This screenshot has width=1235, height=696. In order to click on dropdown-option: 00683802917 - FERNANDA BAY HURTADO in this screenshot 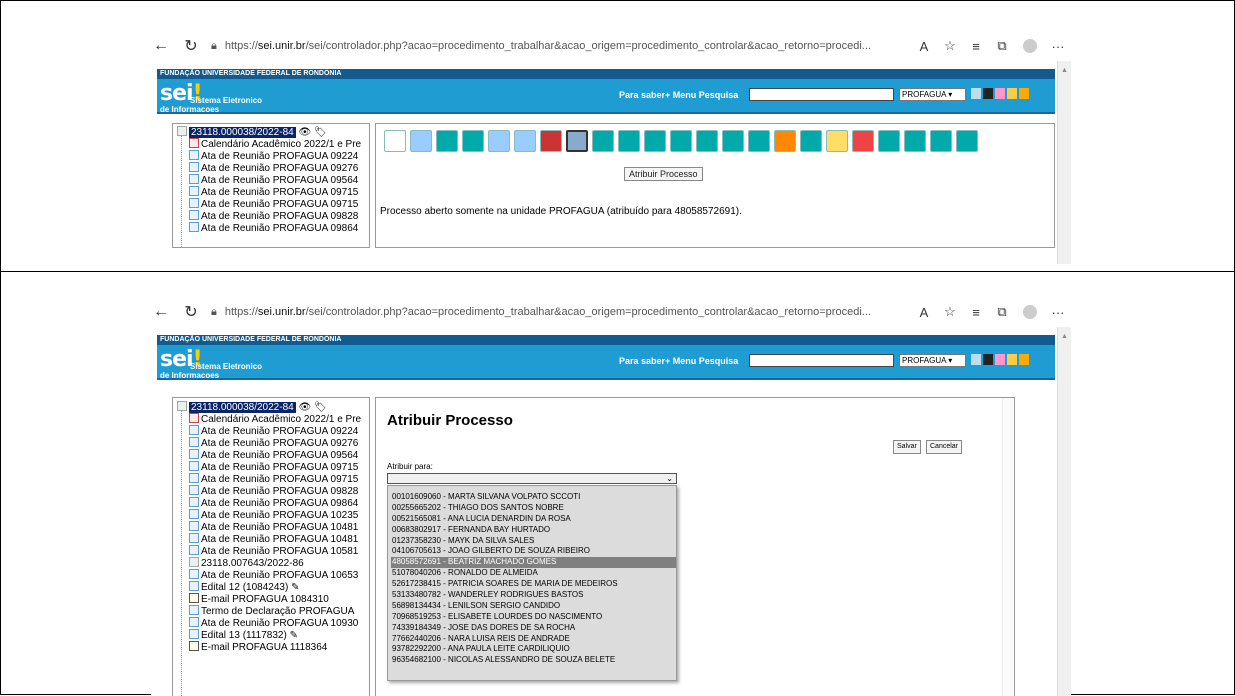, I will do `click(533, 530)`.